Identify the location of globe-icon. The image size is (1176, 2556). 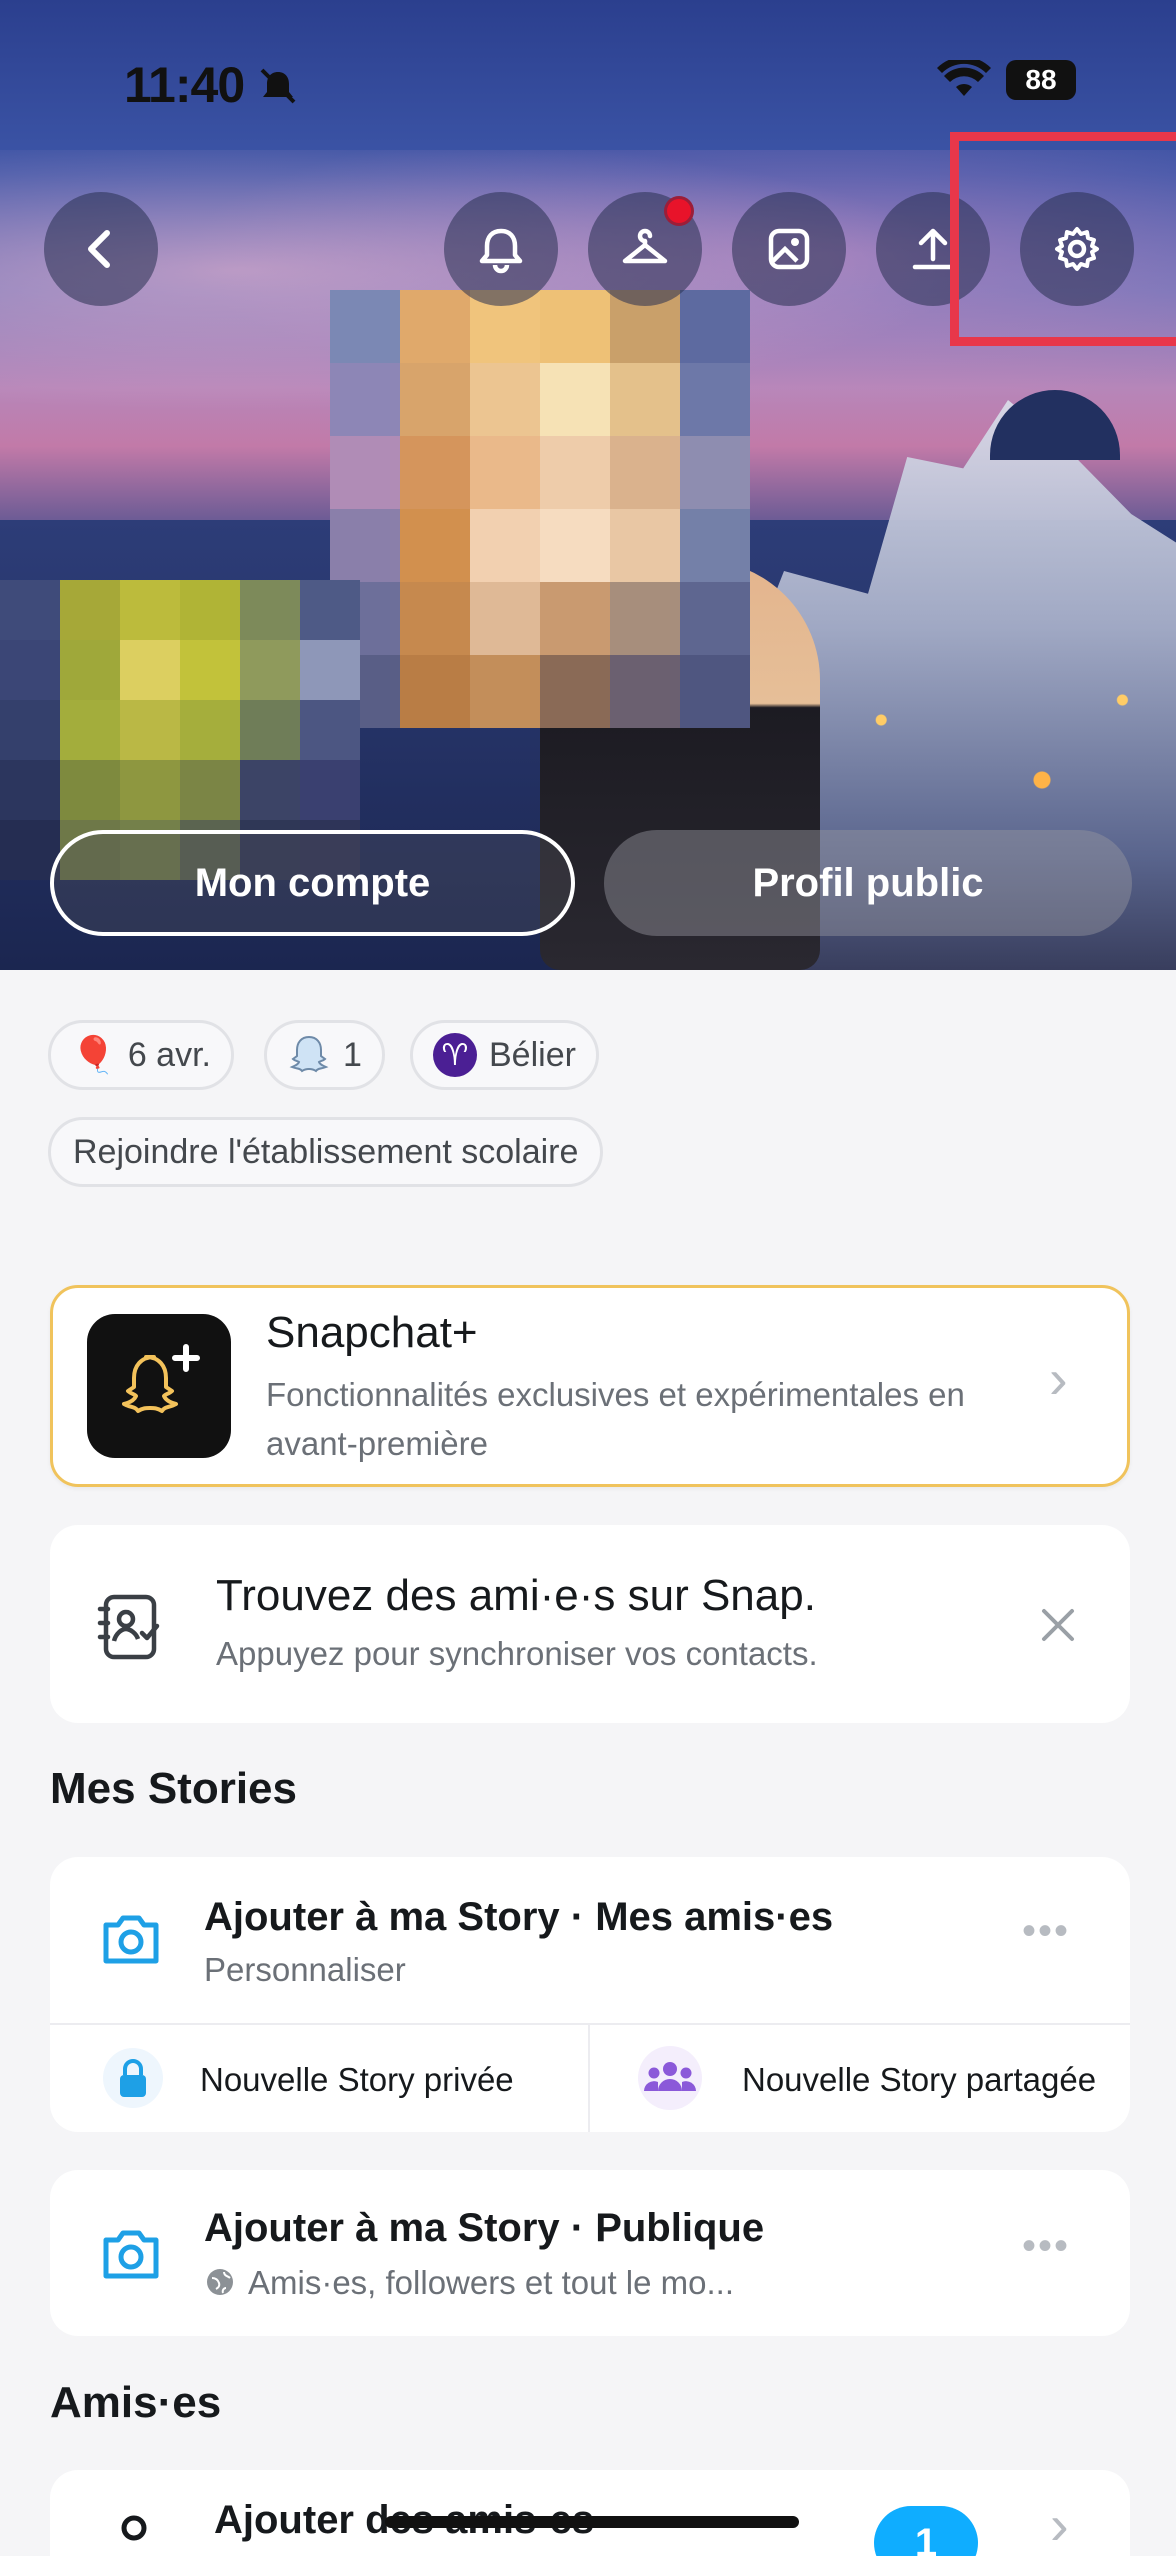
(220, 2282).